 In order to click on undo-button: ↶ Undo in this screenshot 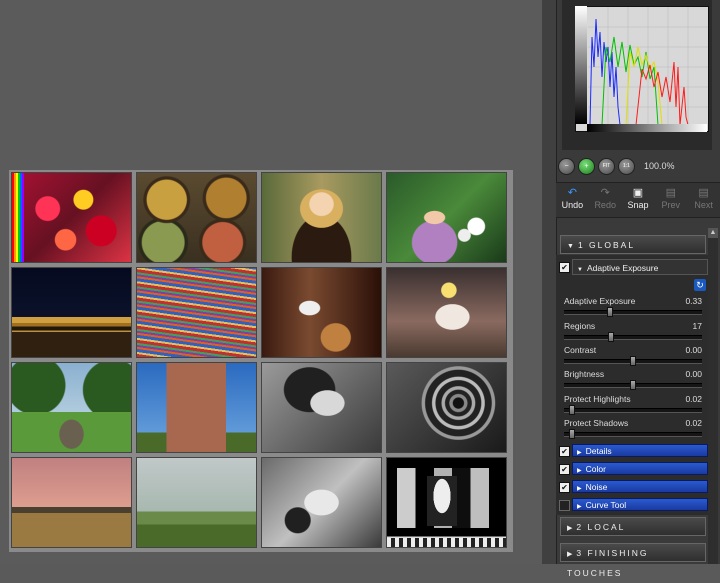, I will do `click(572, 200)`.